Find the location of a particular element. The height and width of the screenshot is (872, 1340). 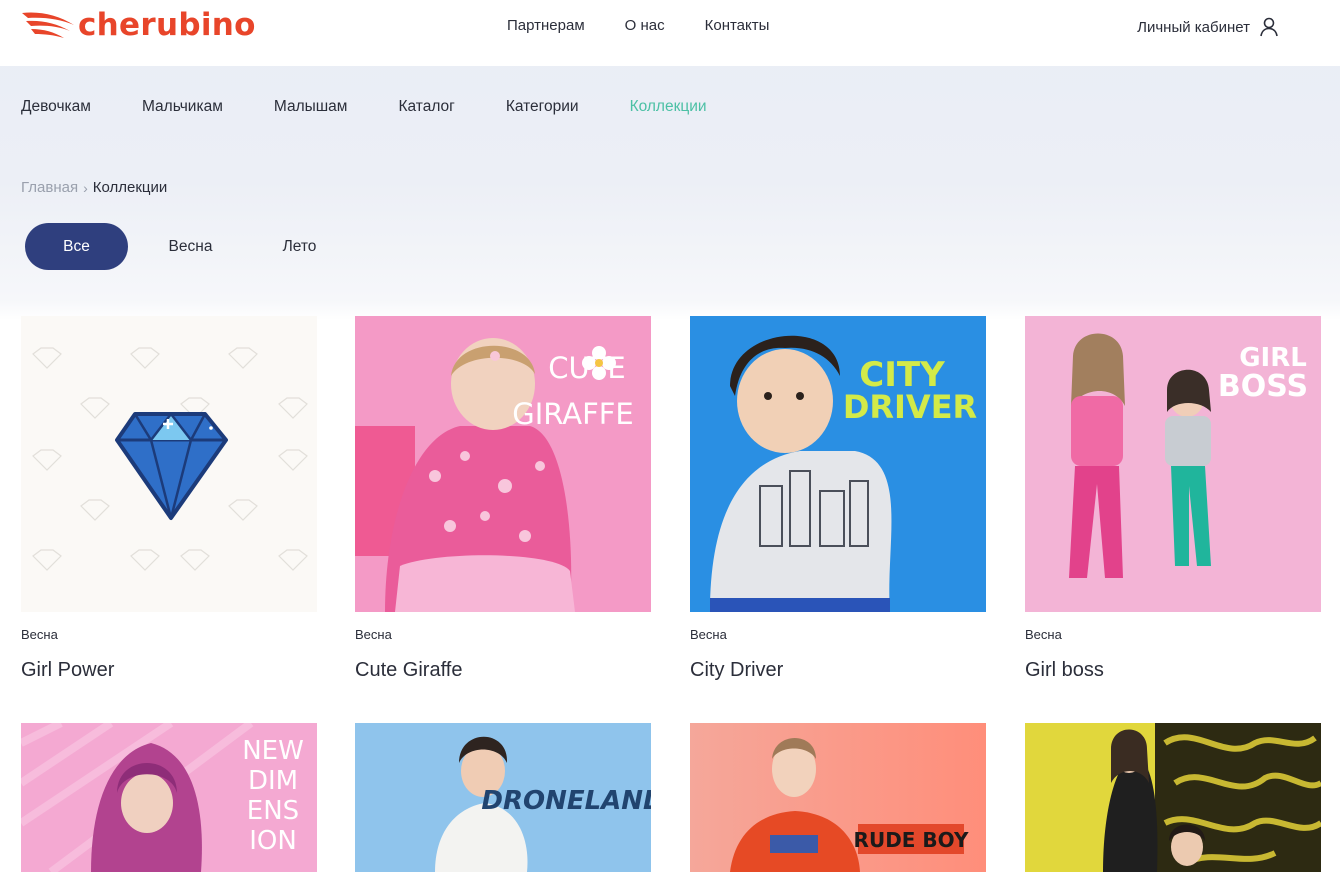

category-collections: Коллекции is located at coordinates (668, 107).